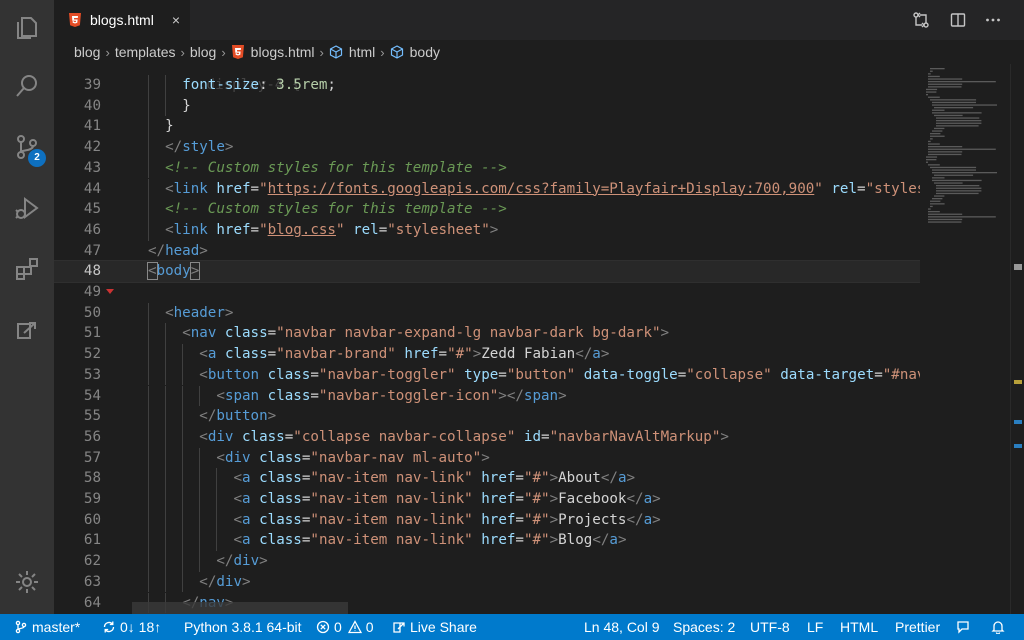 Image resolution: width=1024 pixels, height=640 pixels. Describe the element at coordinates (92, 581) in the screenshot. I see `line-number: 63` at that location.